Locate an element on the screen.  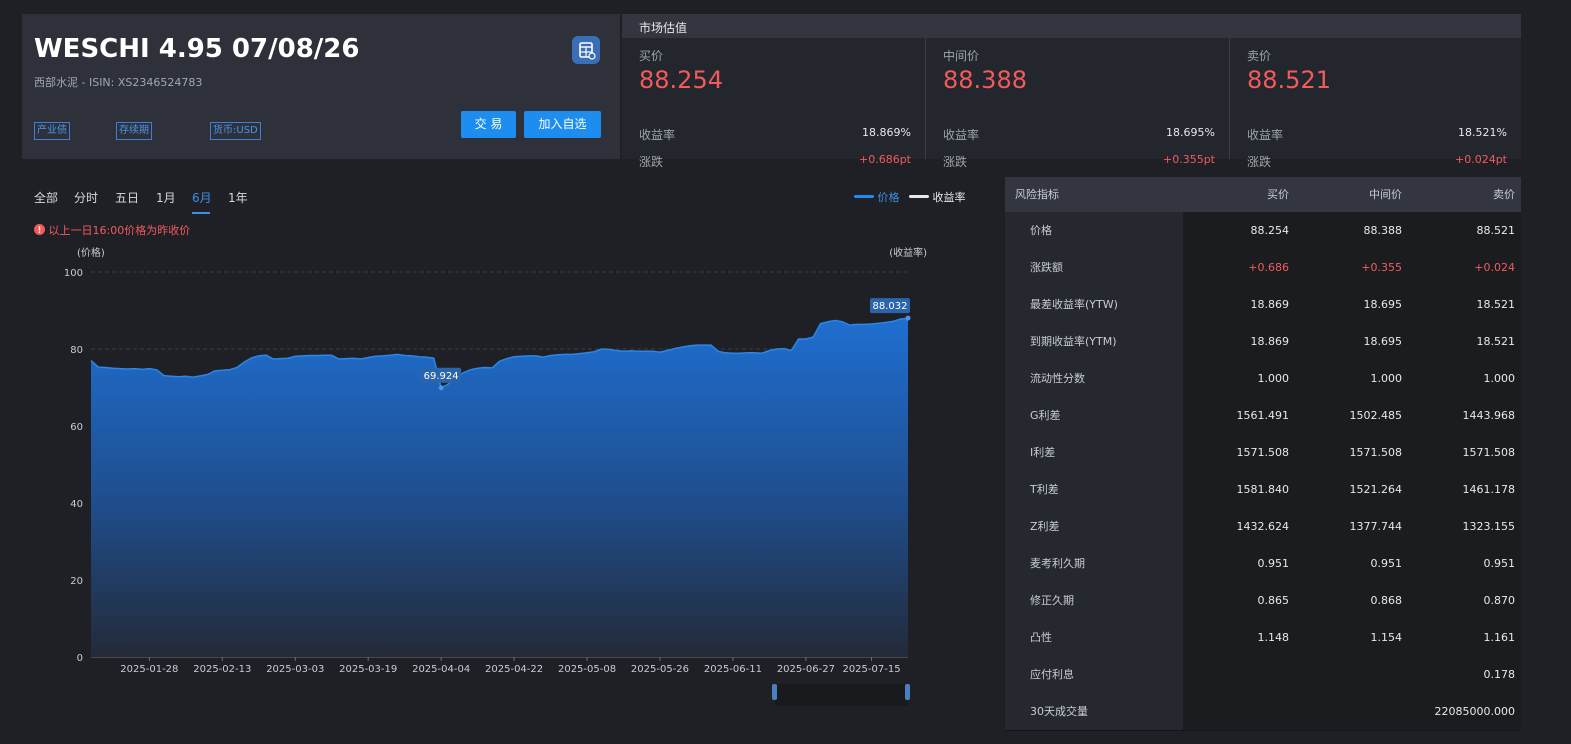
tag-maturity: 存续期 is located at coordinates (134, 131).